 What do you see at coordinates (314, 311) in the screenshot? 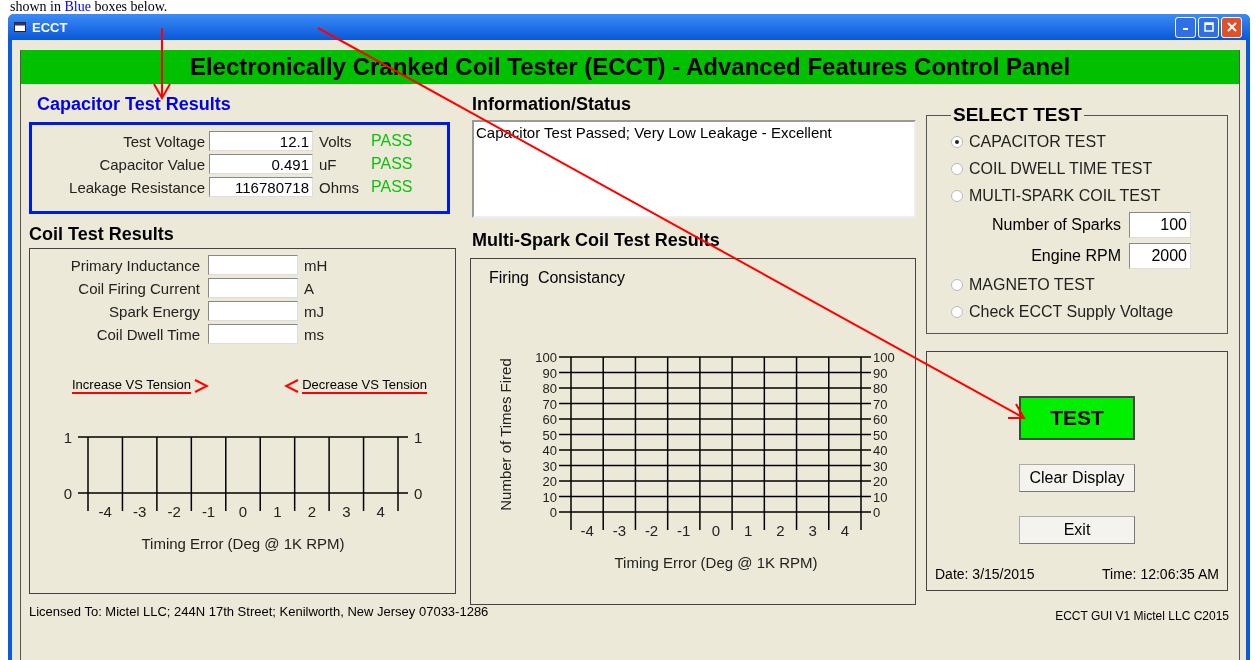
I see `unit-label: mJ` at bounding box center [314, 311].